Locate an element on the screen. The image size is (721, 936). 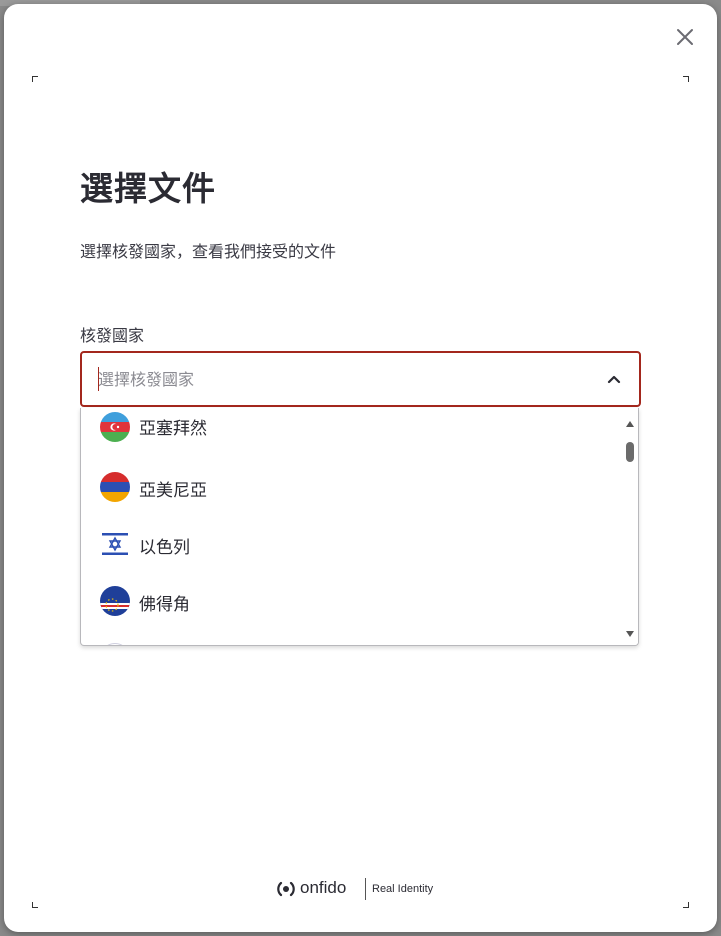
close-icon is located at coordinates (685, 37).